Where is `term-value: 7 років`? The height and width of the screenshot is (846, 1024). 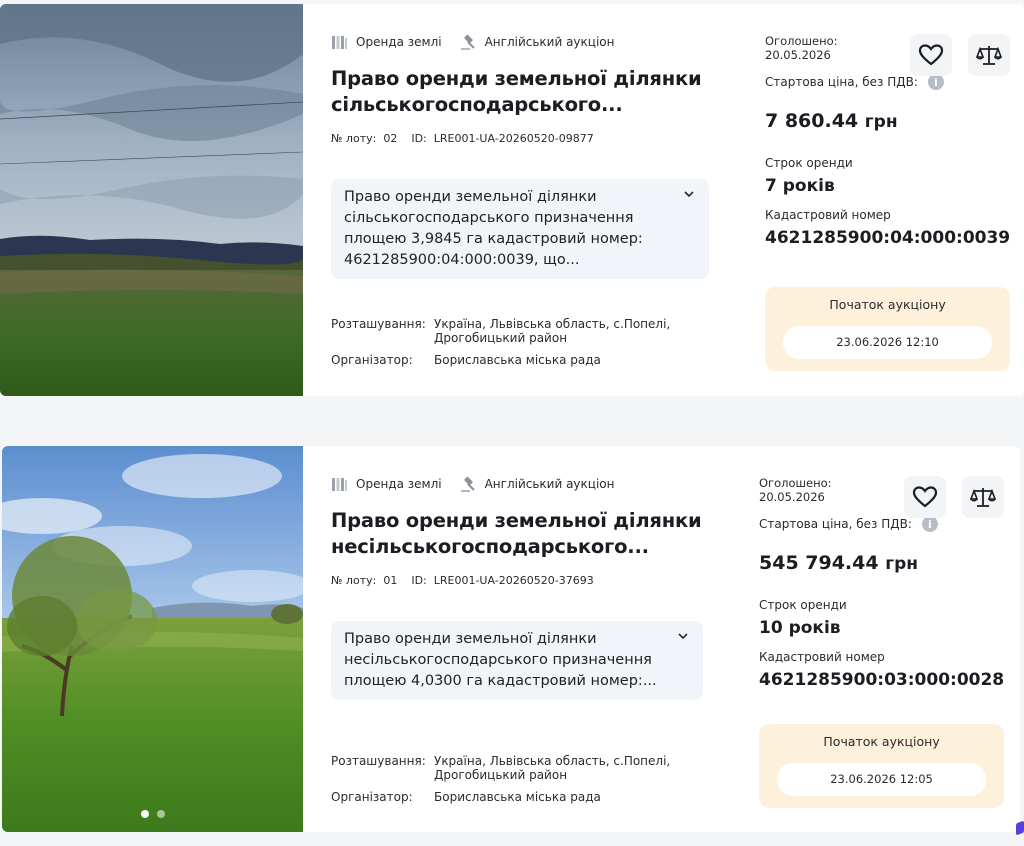 term-value: 7 років is located at coordinates (800, 186).